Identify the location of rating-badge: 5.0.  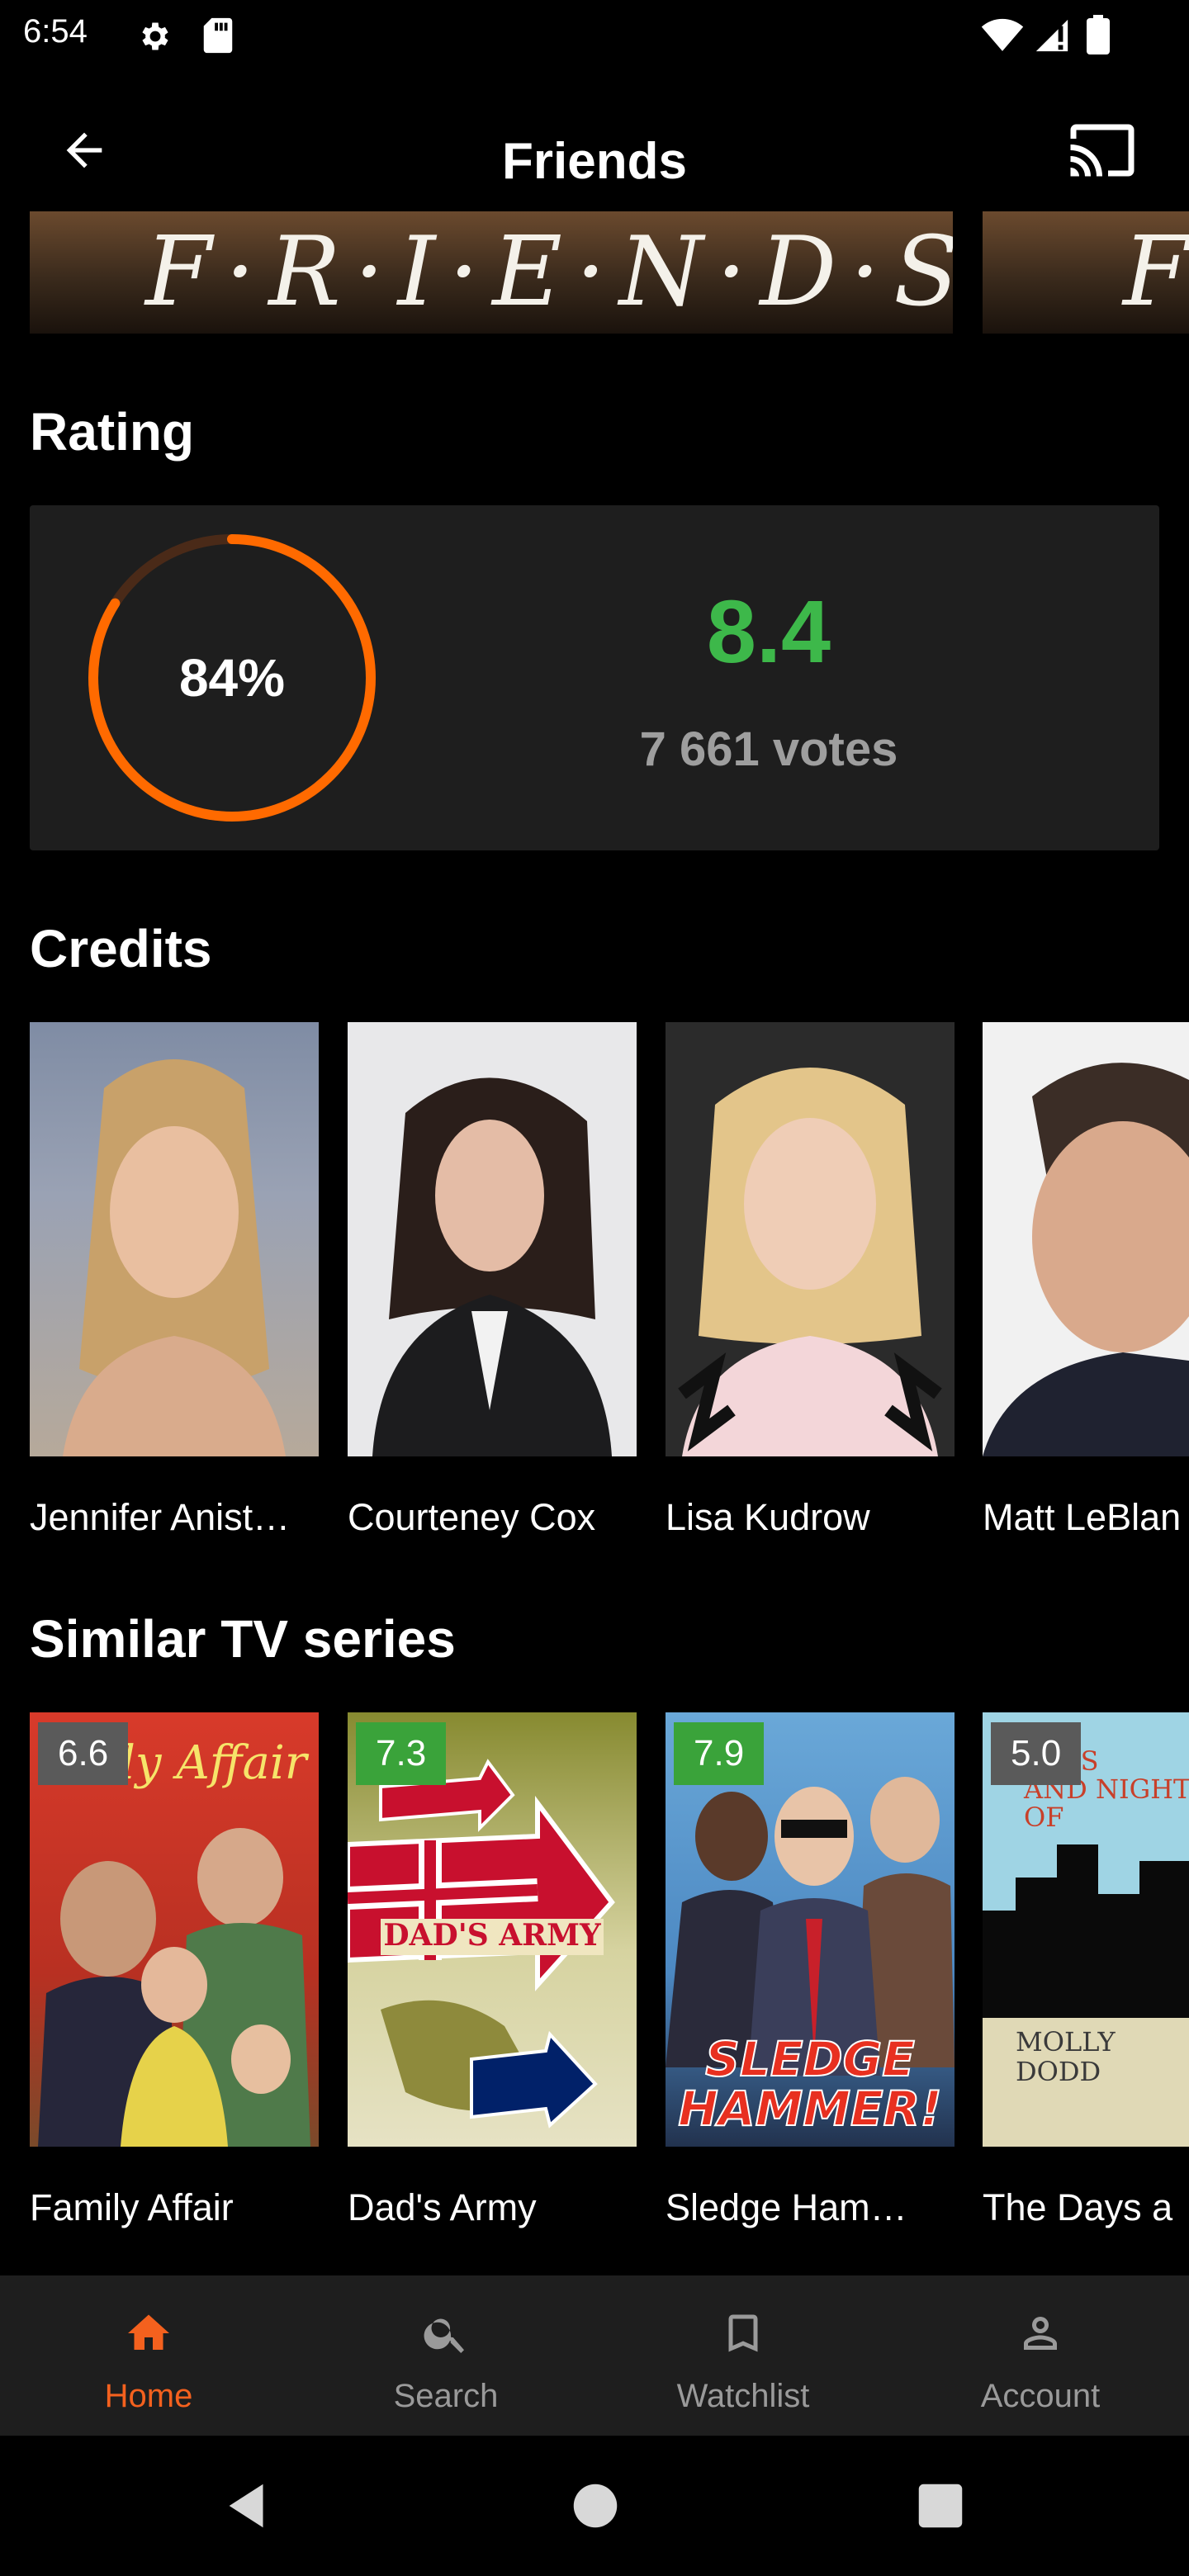
(1036, 1753).